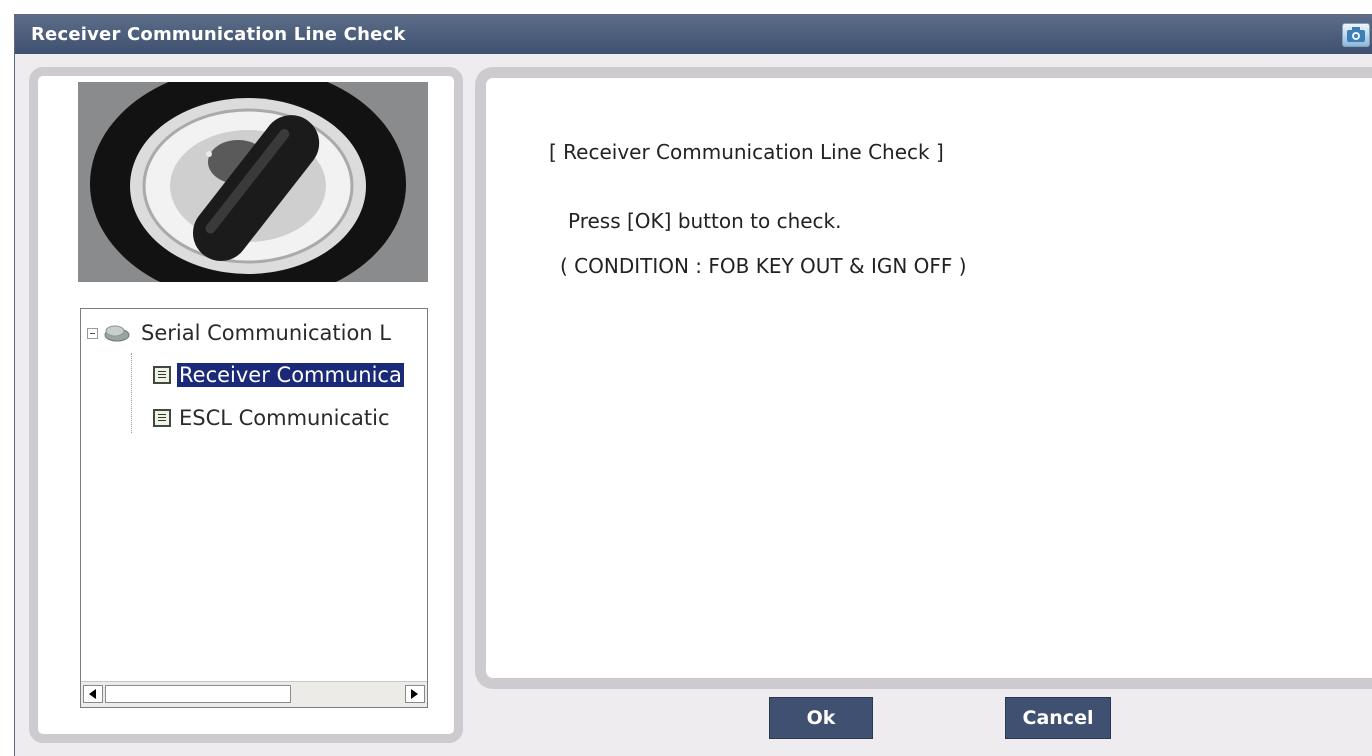 This screenshot has width=1372, height=756. Describe the element at coordinates (290, 375) in the screenshot. I see `tree-item-label: Receiver Communica` at that location.